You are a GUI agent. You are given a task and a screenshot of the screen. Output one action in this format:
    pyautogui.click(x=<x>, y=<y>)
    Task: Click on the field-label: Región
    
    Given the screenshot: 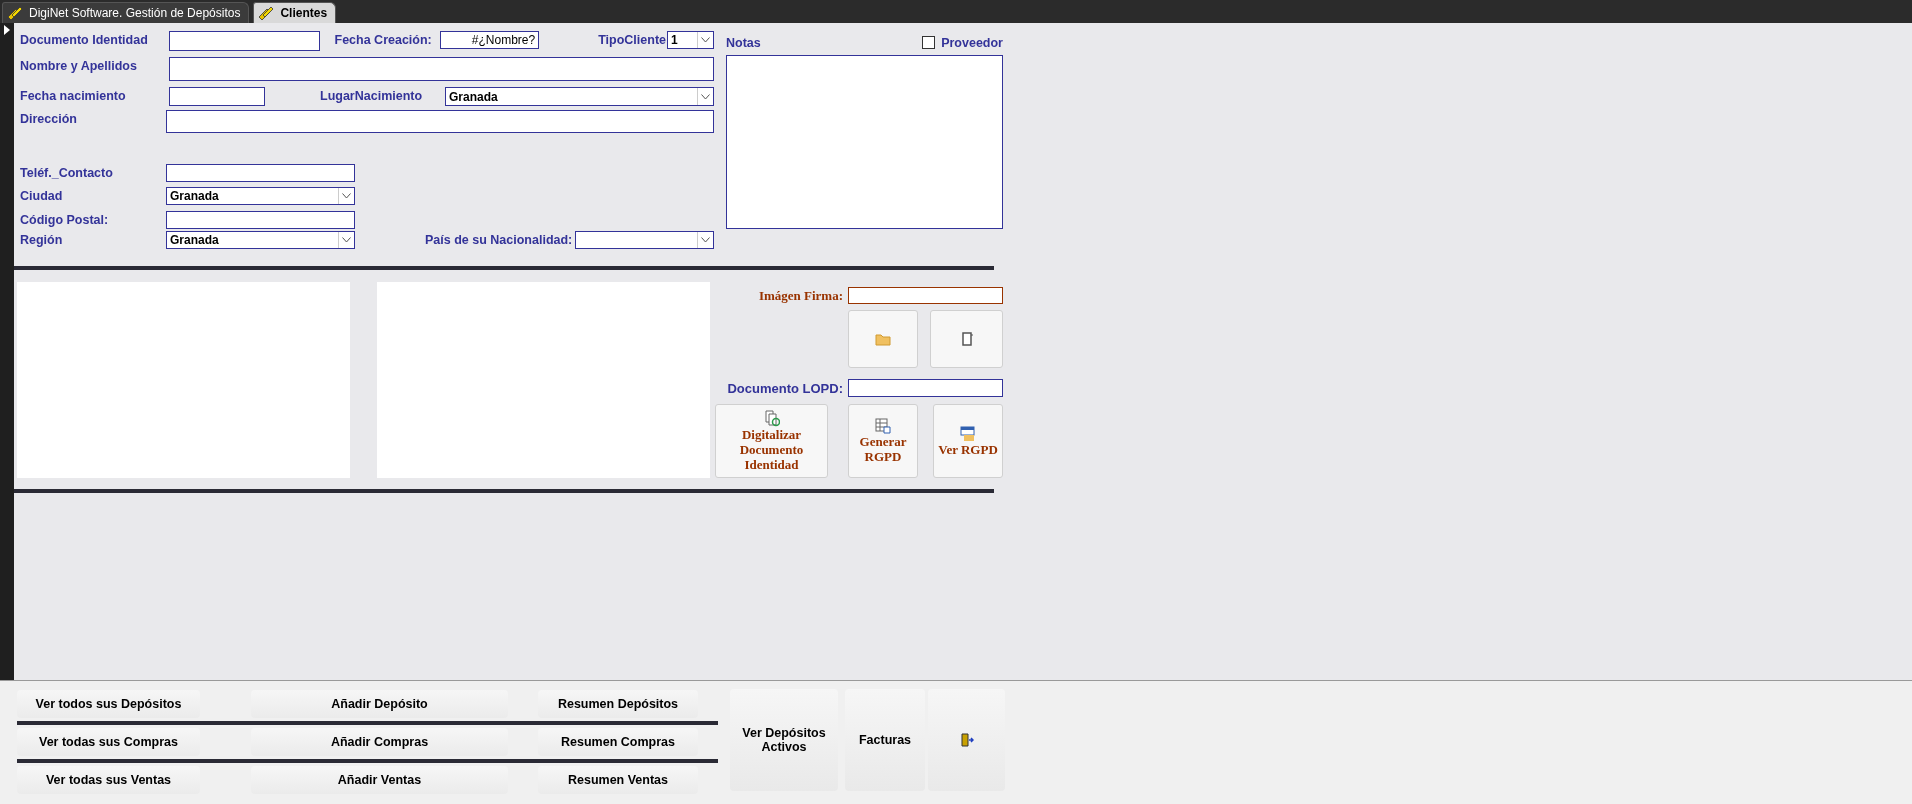 What is the action you would take?
    pyautogui.click(x=41, y=239)
    